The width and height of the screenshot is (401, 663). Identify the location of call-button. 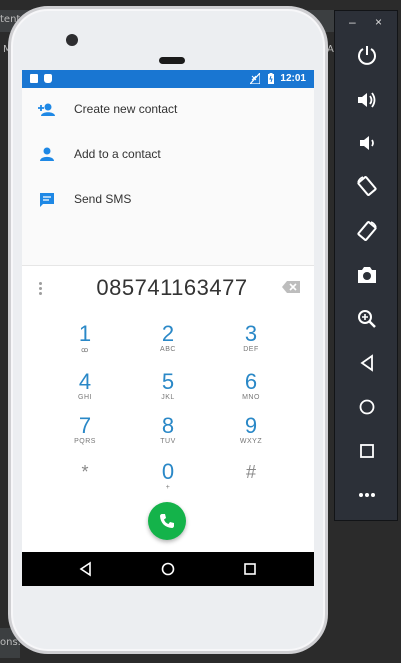
(167, 521).